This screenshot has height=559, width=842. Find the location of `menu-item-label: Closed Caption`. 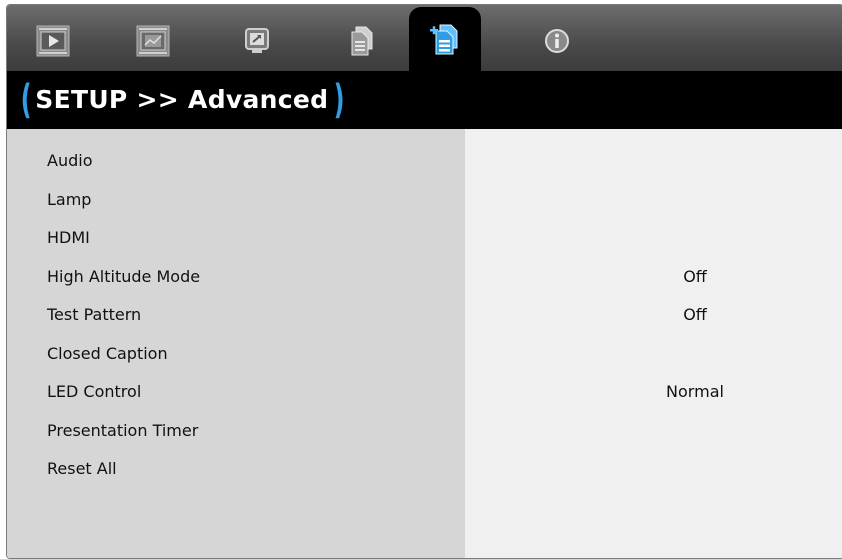

menu-item-label: Closed Caption is located at coordinates (107, 353).